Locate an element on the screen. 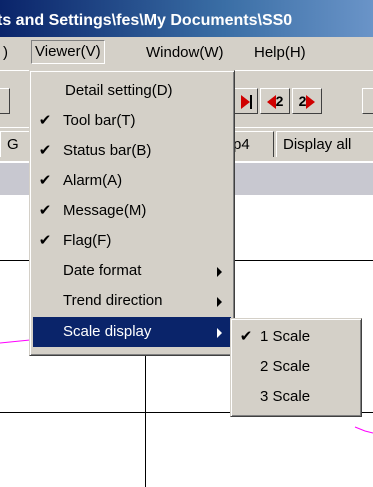  window-title-bar: ts and Settings\fes\My Documents\SS0 is located at coordinates (186, 18).